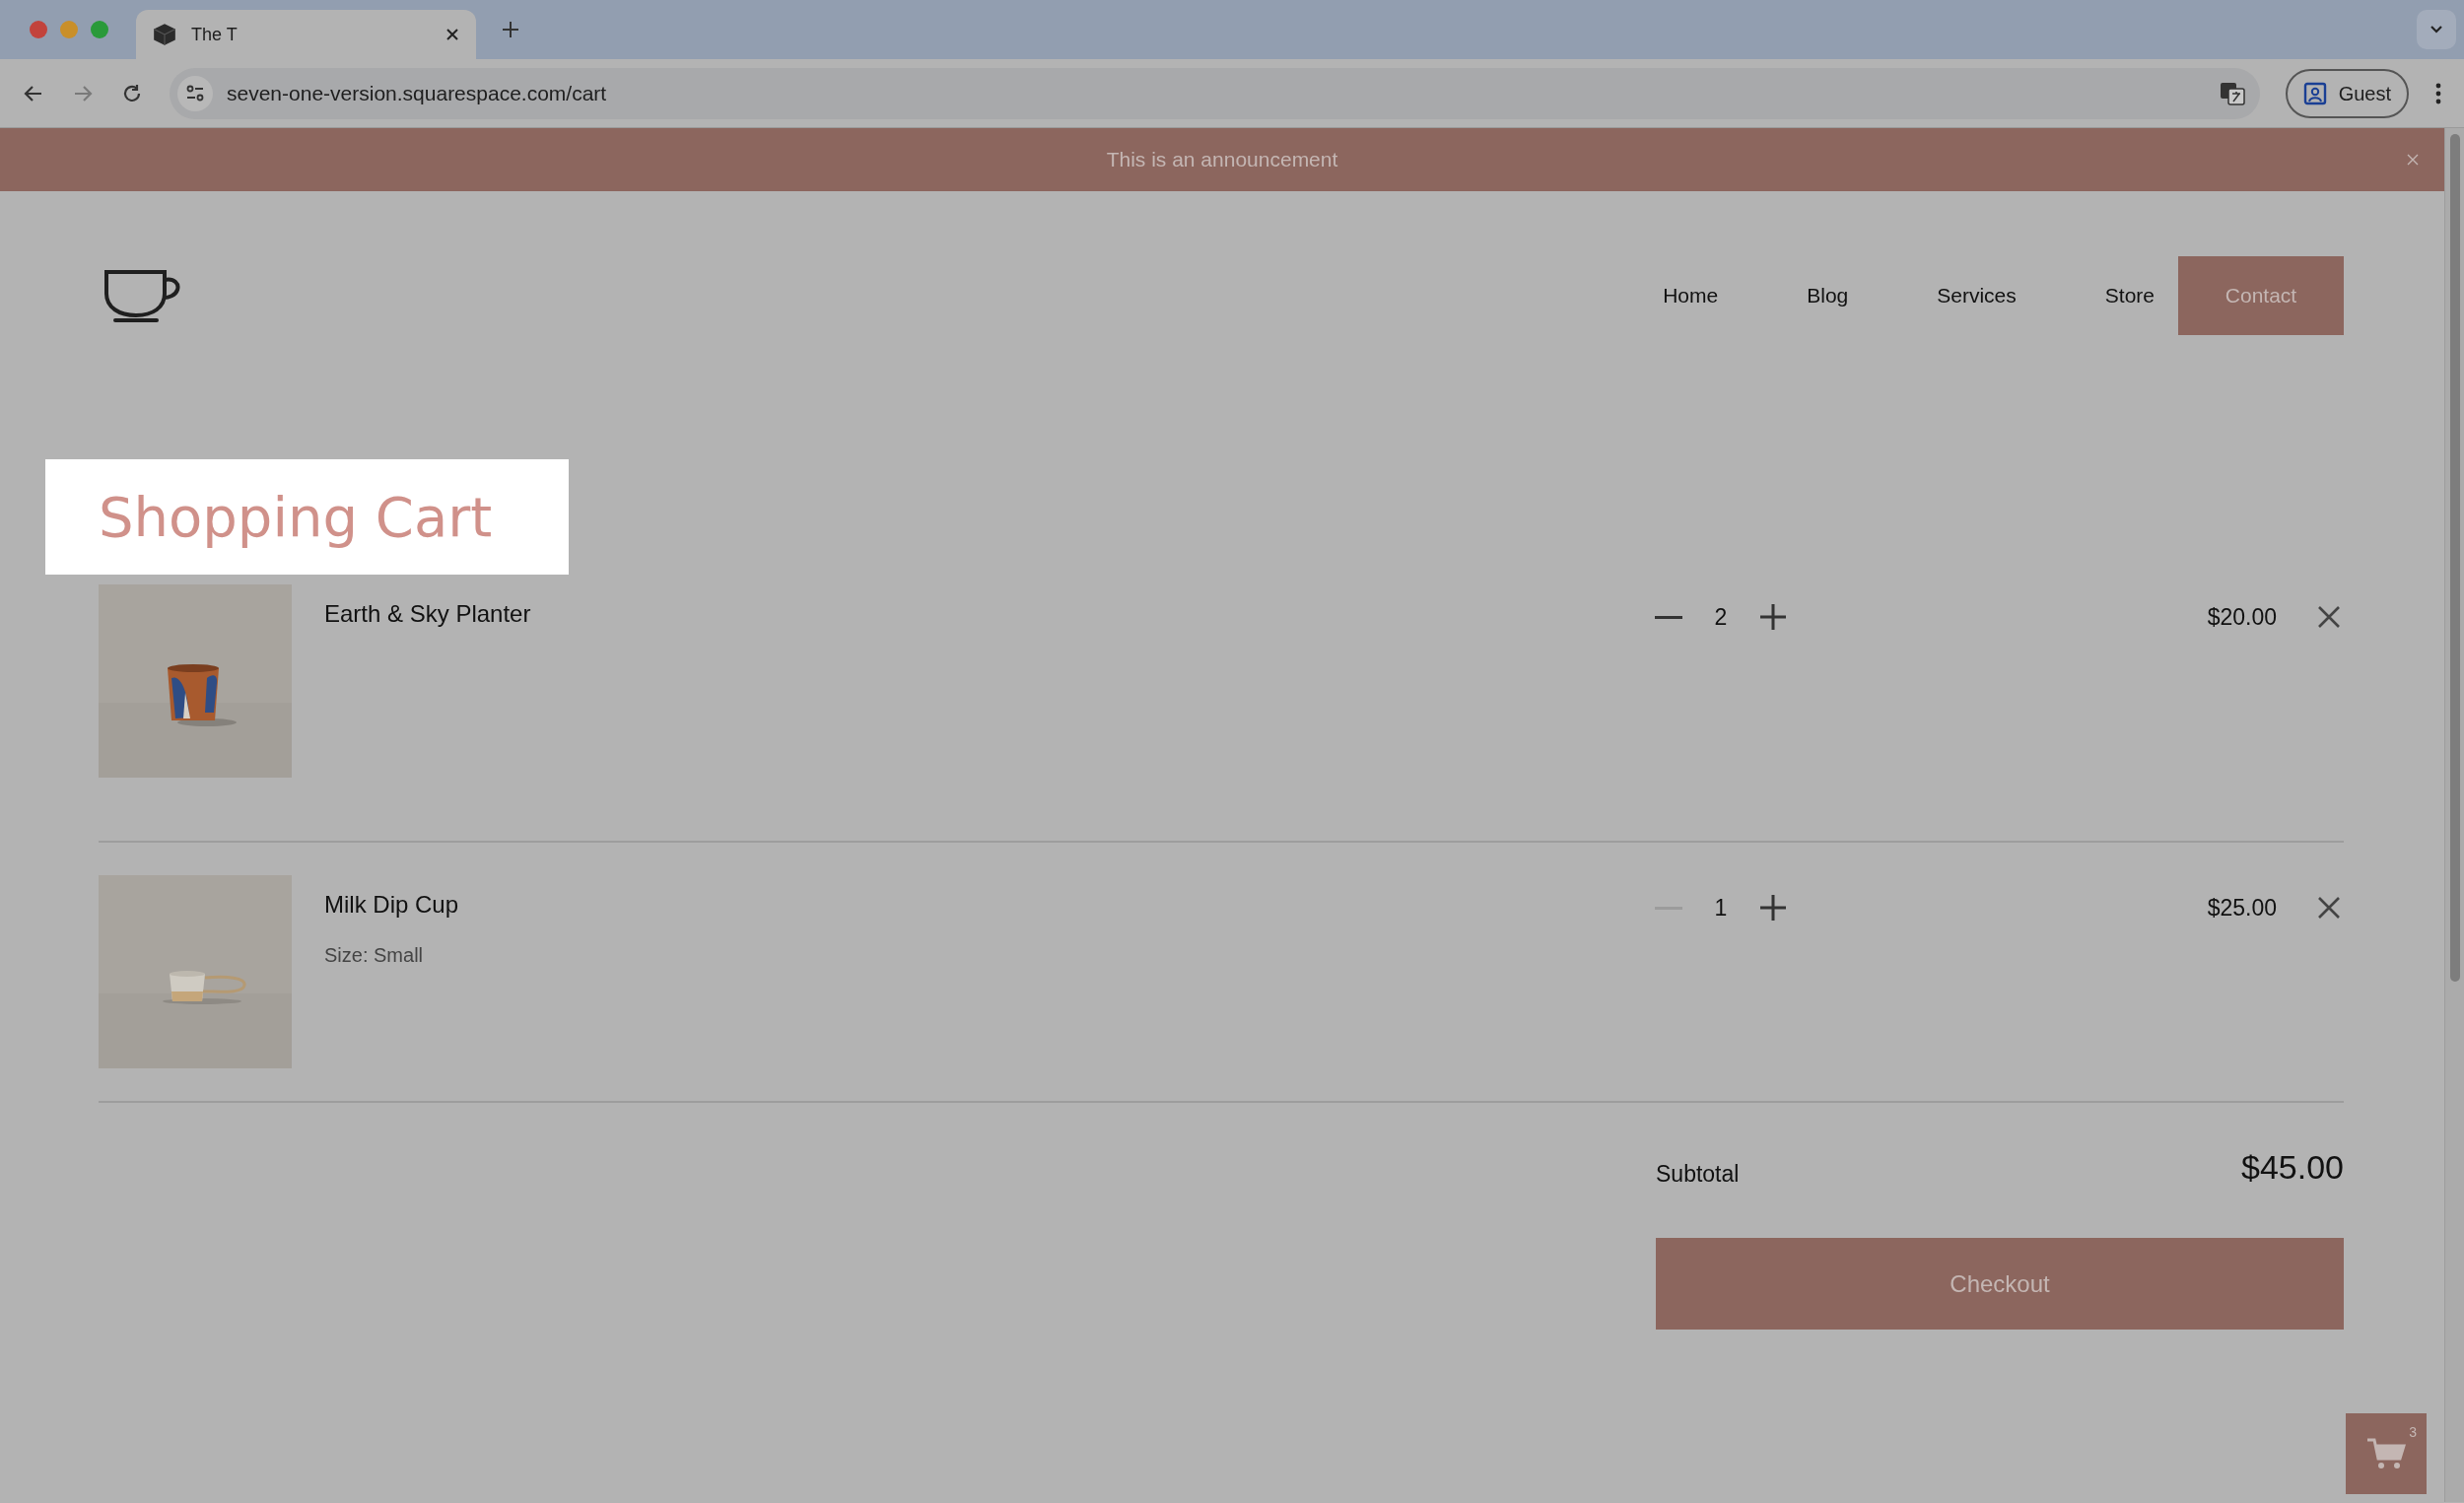  Describe the element at coordinates (215, 34) in the screenshot. I see `tab-title: The T` at that location.